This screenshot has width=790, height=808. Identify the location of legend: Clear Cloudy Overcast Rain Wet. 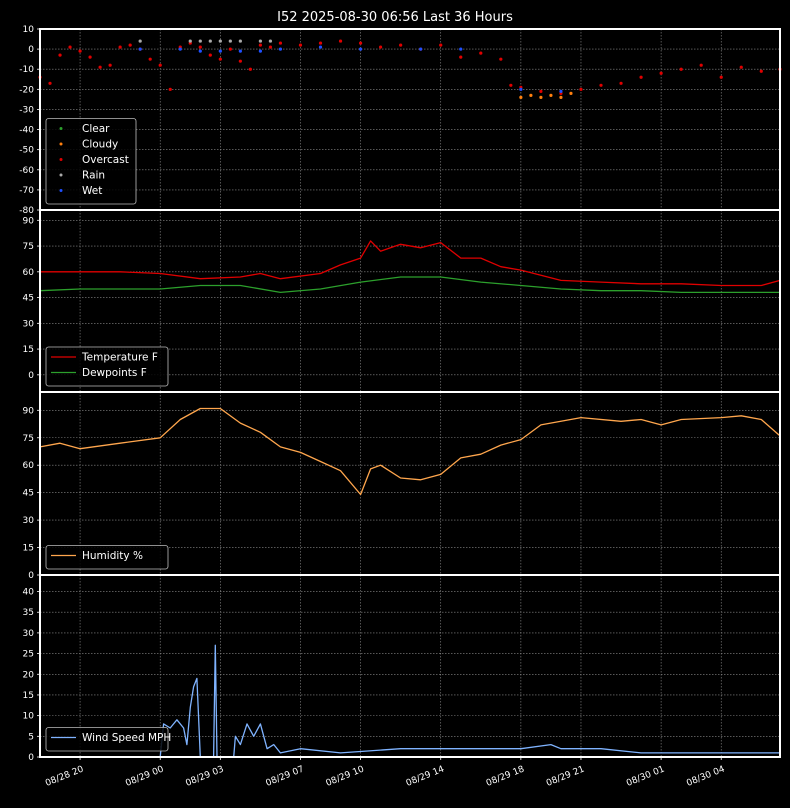
(91, 161).